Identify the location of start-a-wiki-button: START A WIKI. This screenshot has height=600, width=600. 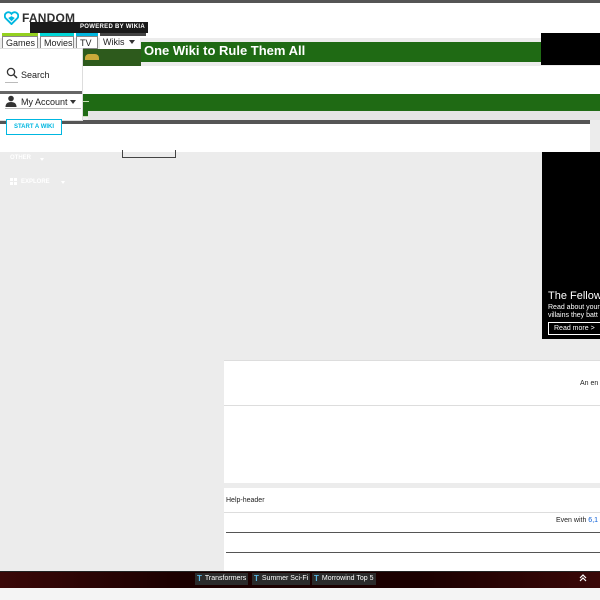
(34, 127).